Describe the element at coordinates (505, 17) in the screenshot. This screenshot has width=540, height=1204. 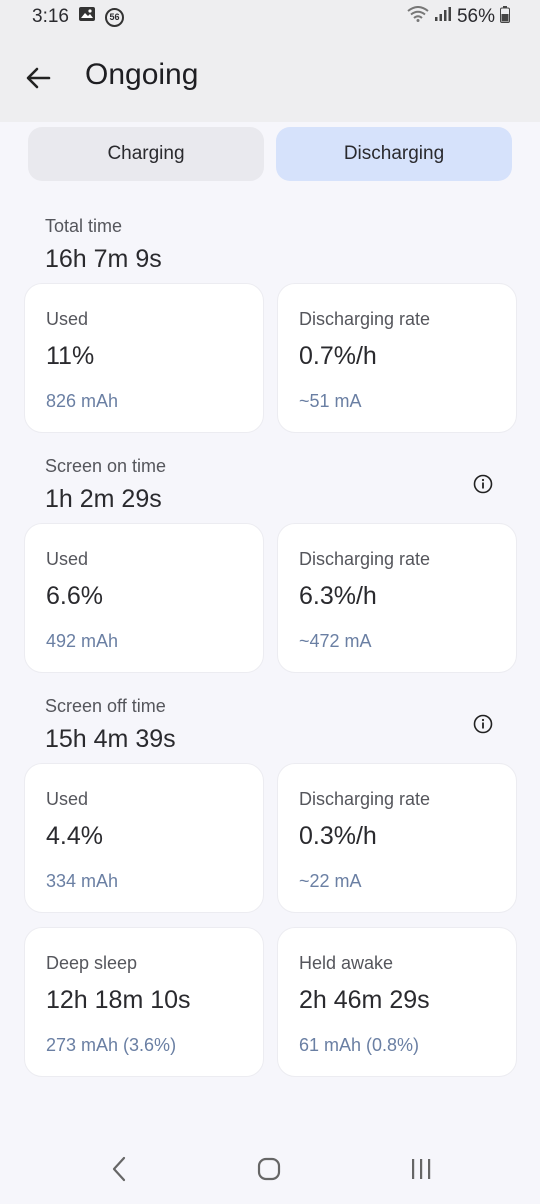
I see `battery-icon` at that location.